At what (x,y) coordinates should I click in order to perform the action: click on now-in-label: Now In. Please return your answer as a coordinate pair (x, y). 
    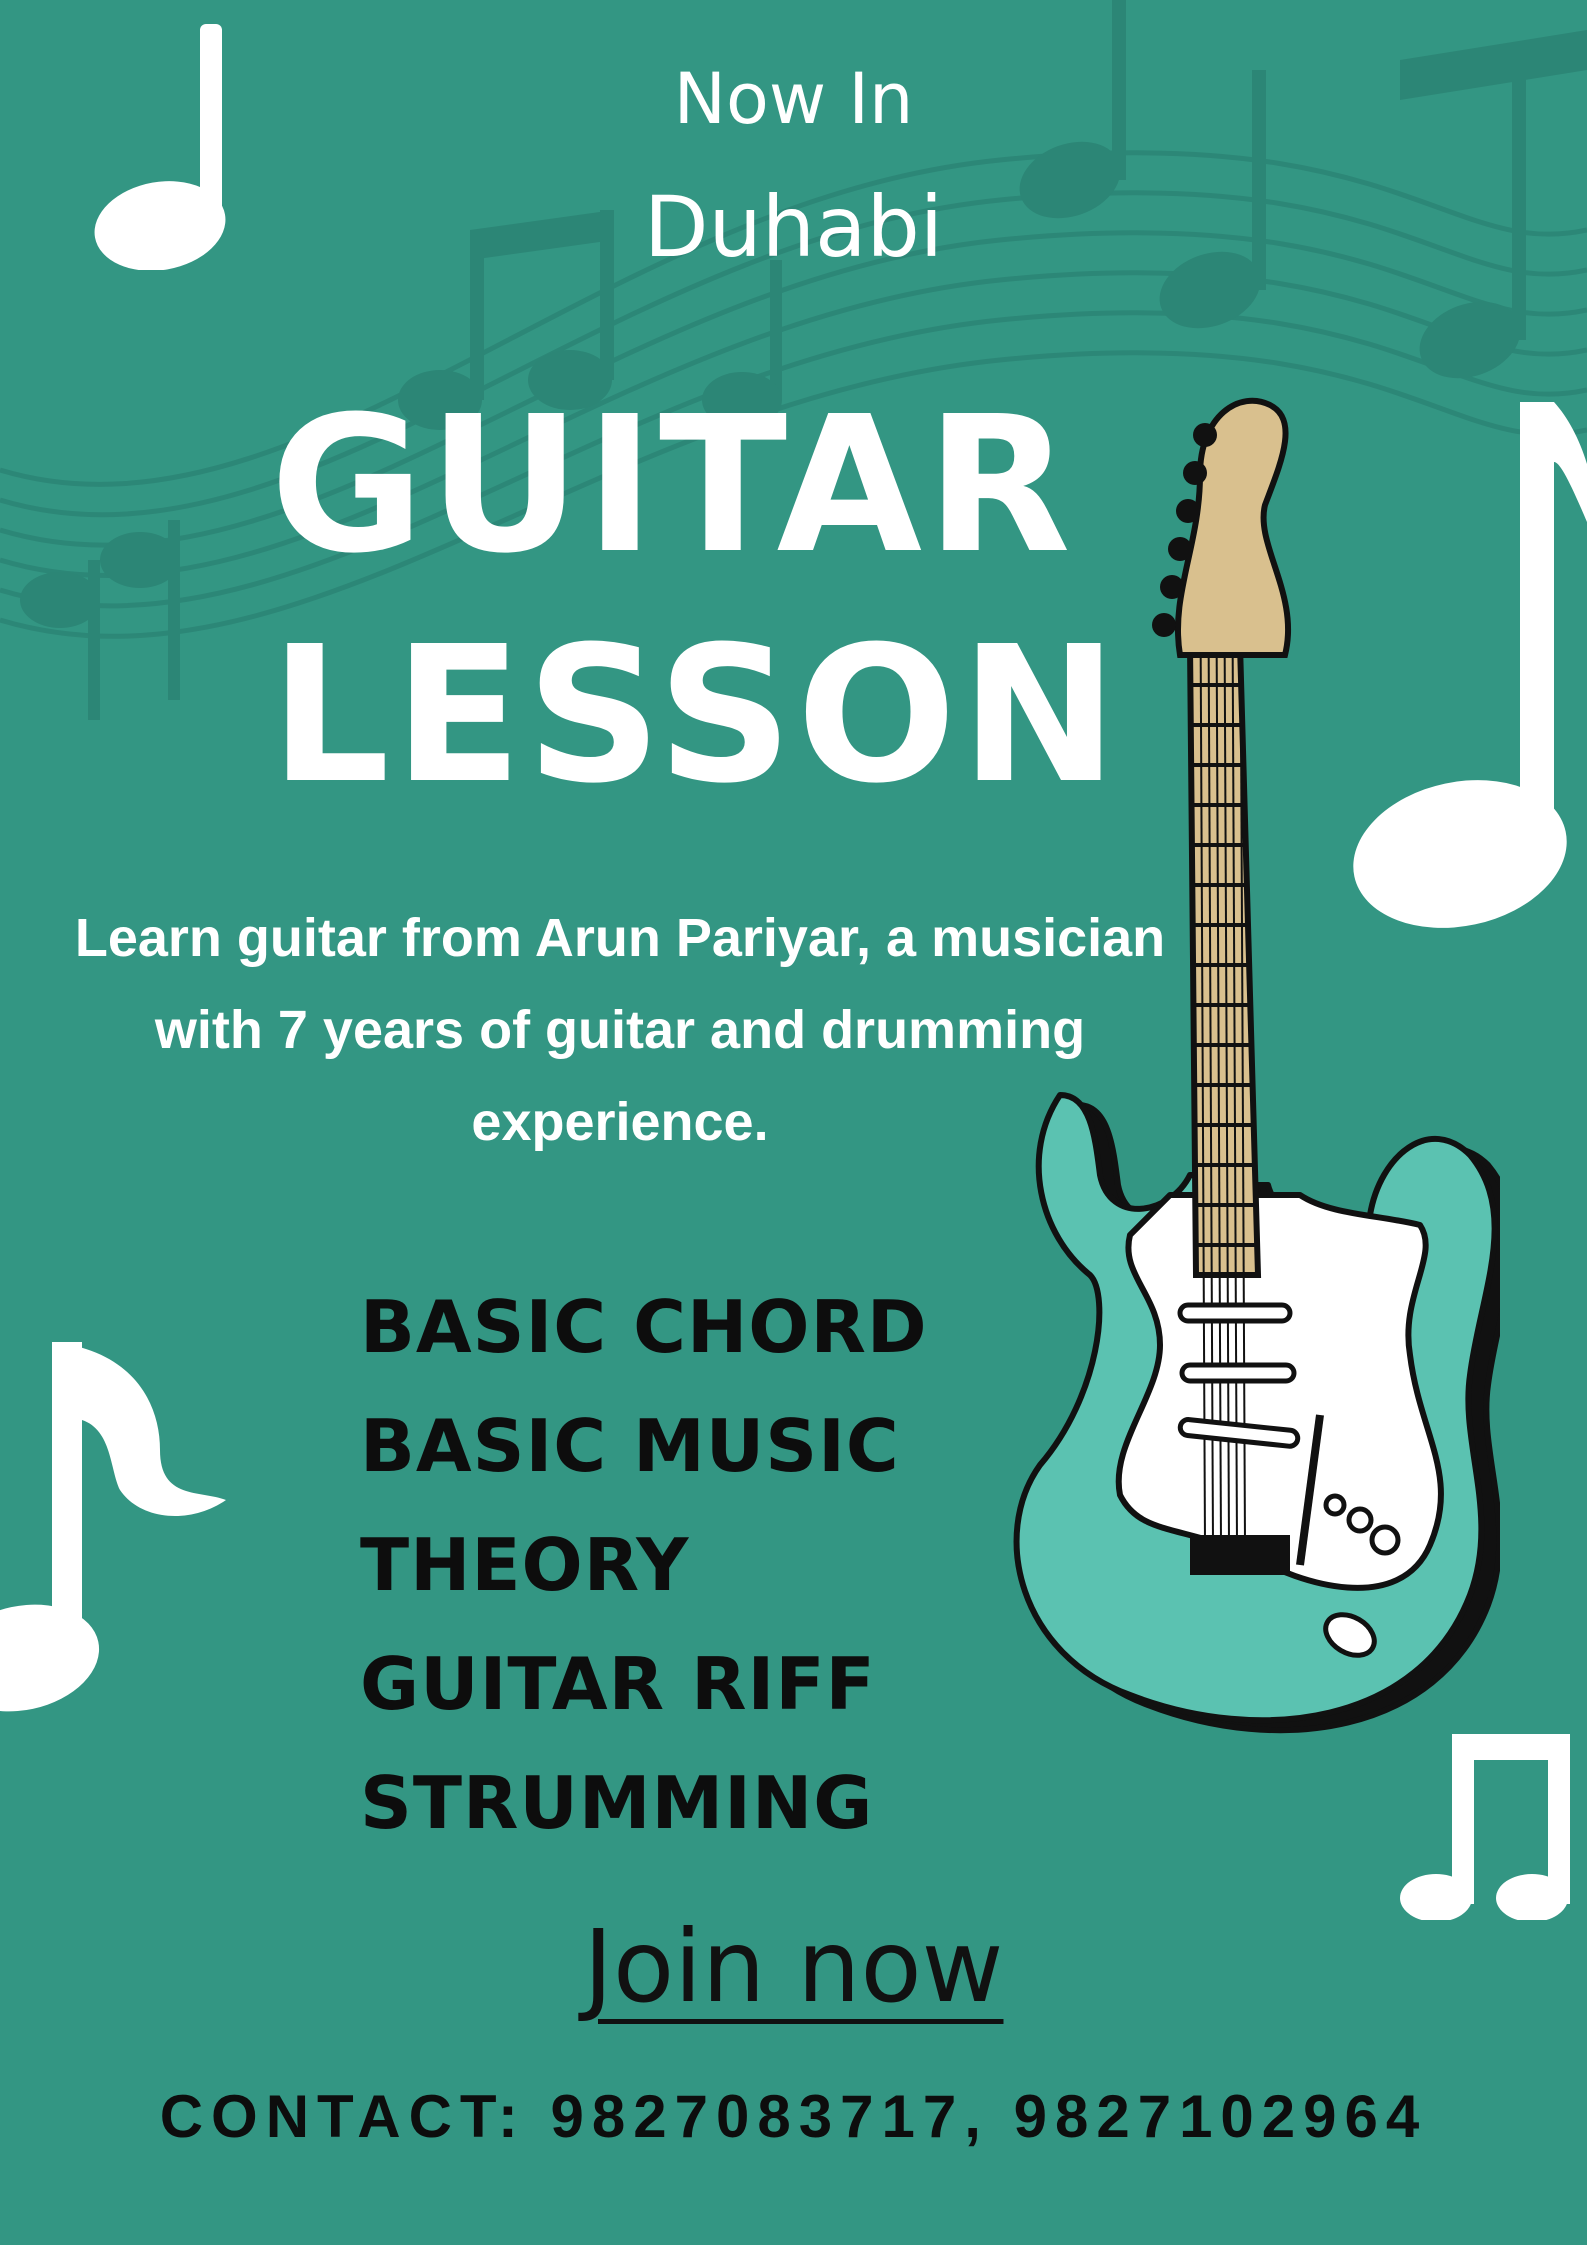
    Looking at the image, I should click on (793, 99).